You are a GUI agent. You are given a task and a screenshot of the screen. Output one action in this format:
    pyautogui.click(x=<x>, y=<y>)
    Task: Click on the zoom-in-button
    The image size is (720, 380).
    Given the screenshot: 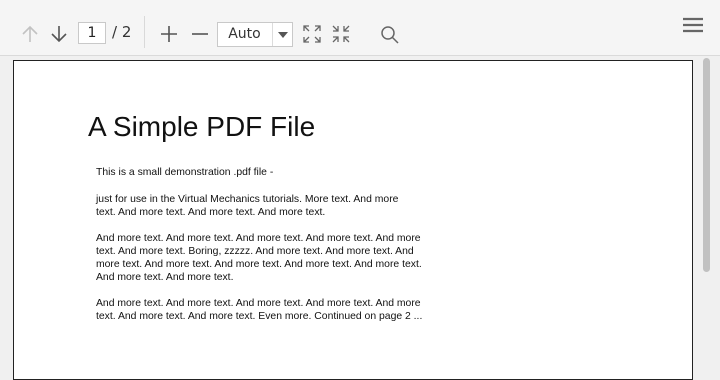 What is the action you would take?
    pyautogui.click(x=169, y=34)
    